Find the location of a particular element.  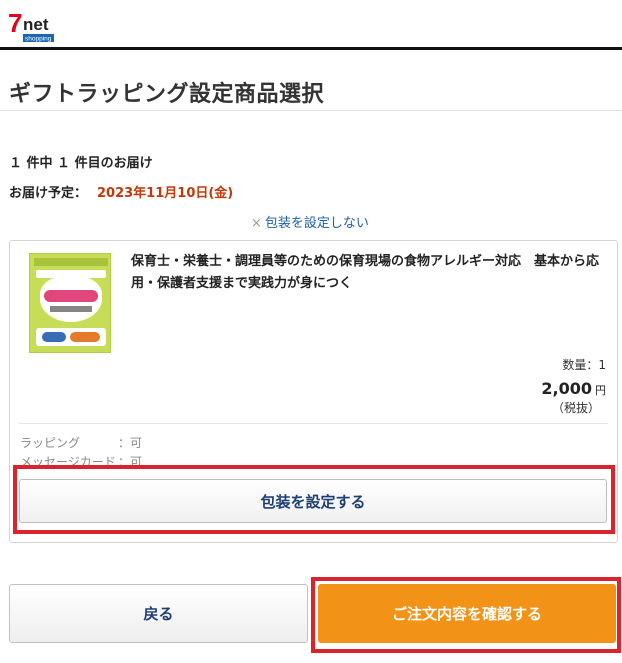

confirm-order-button: ご注文内容を確認する is located at coordinates (467, 613).